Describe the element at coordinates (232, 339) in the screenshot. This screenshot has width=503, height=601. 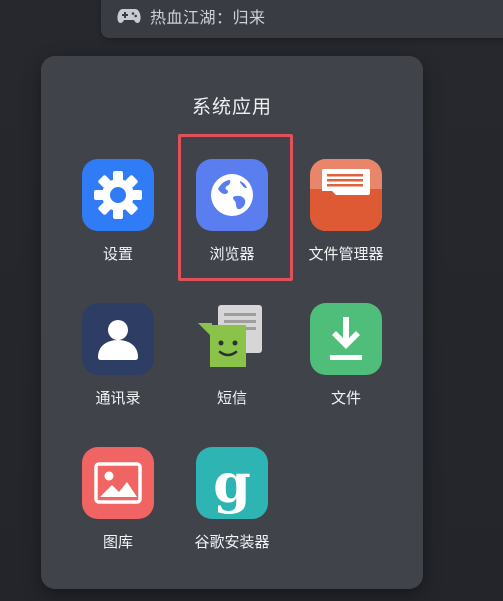
I see `sms-icon` at that location.